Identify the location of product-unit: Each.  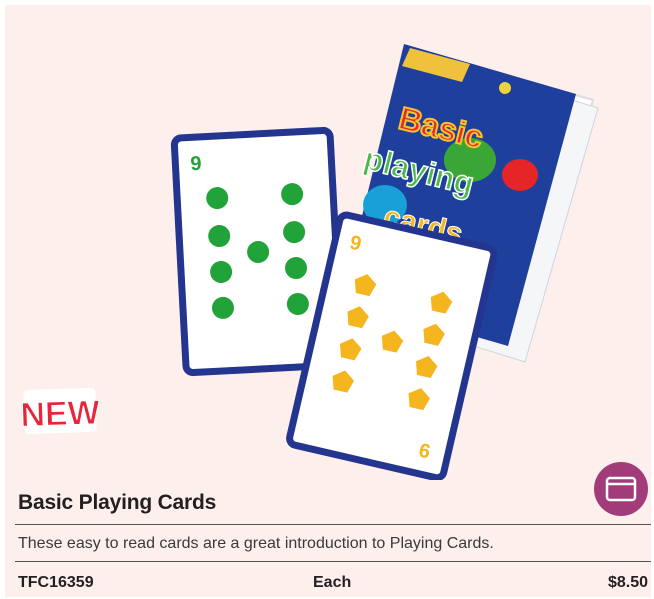
(332, 582).